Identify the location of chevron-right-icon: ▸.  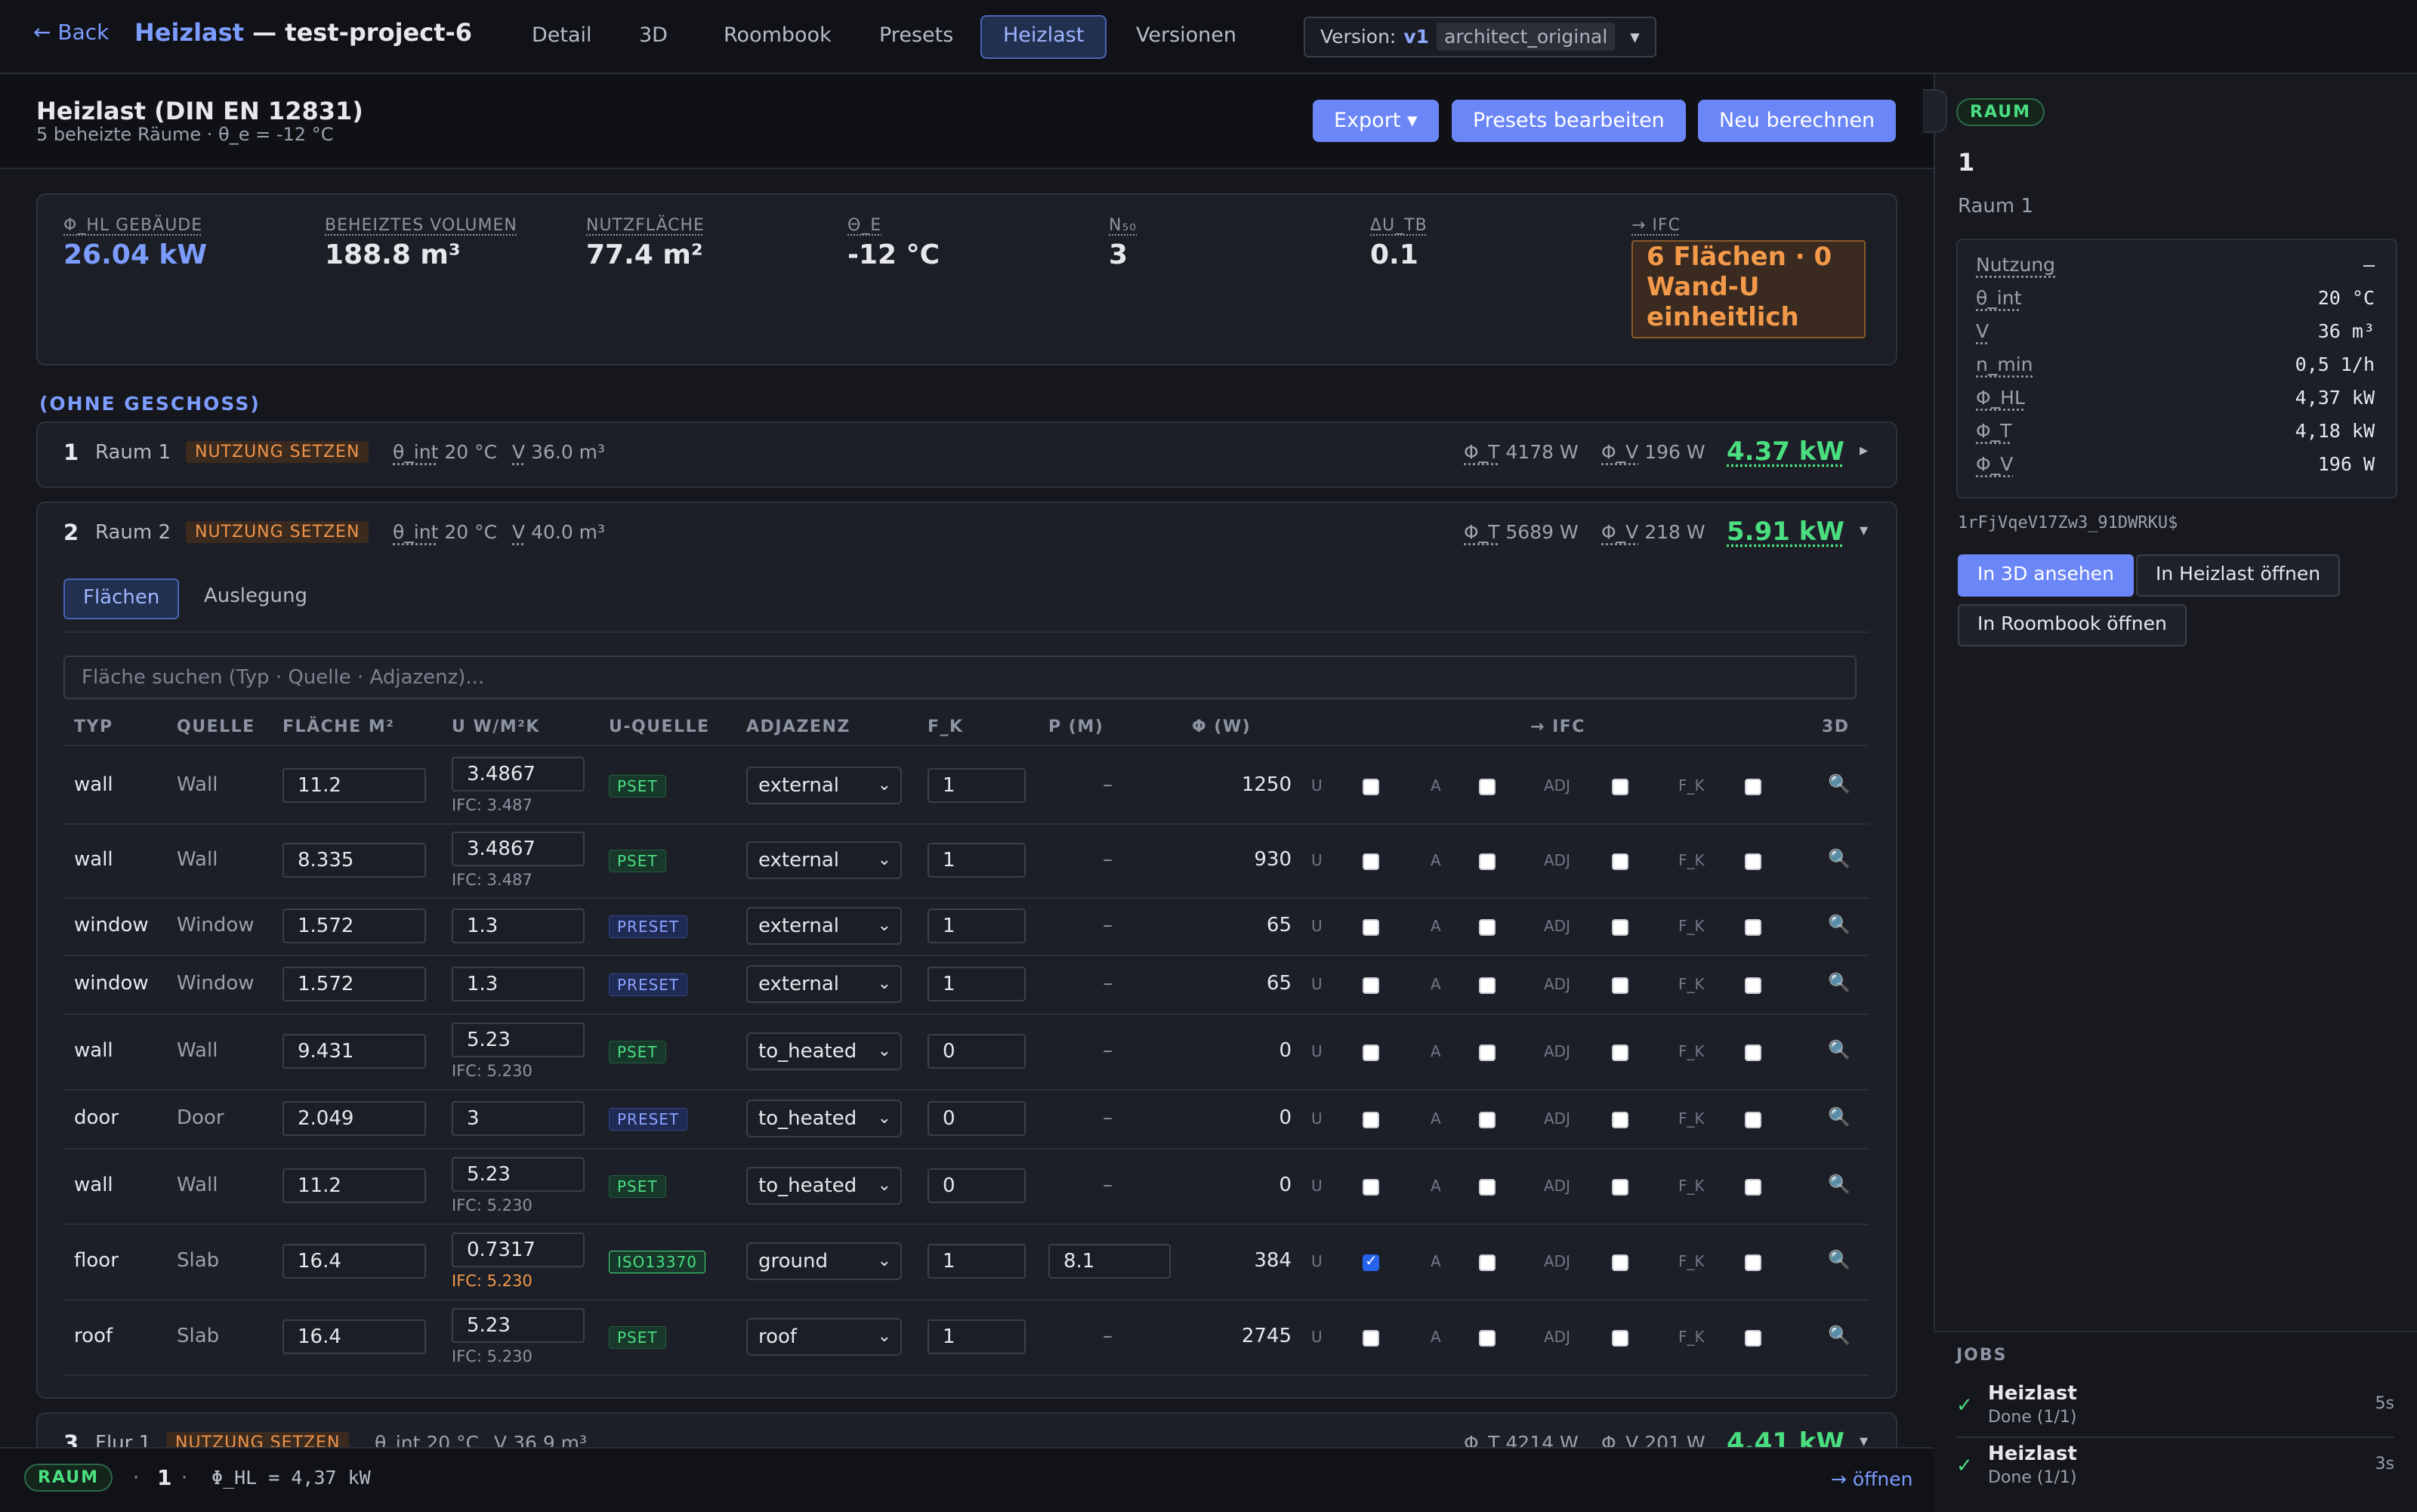
(1864, 450).